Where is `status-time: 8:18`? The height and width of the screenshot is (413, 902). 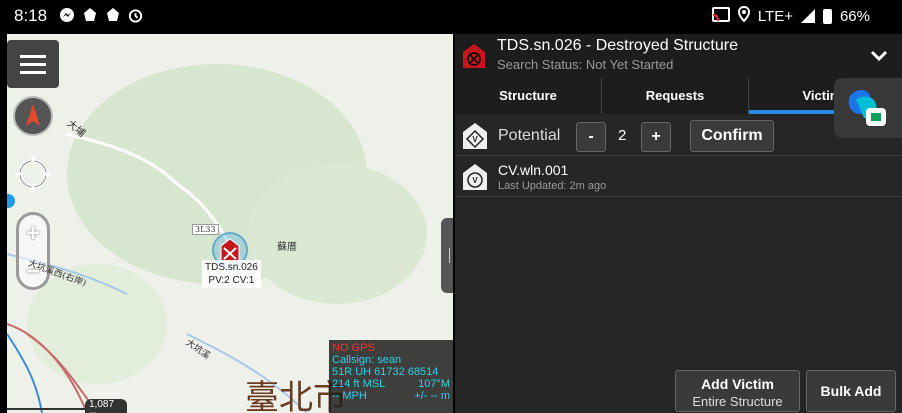
status-time: 8:18 is located at coordinates (31, 15).